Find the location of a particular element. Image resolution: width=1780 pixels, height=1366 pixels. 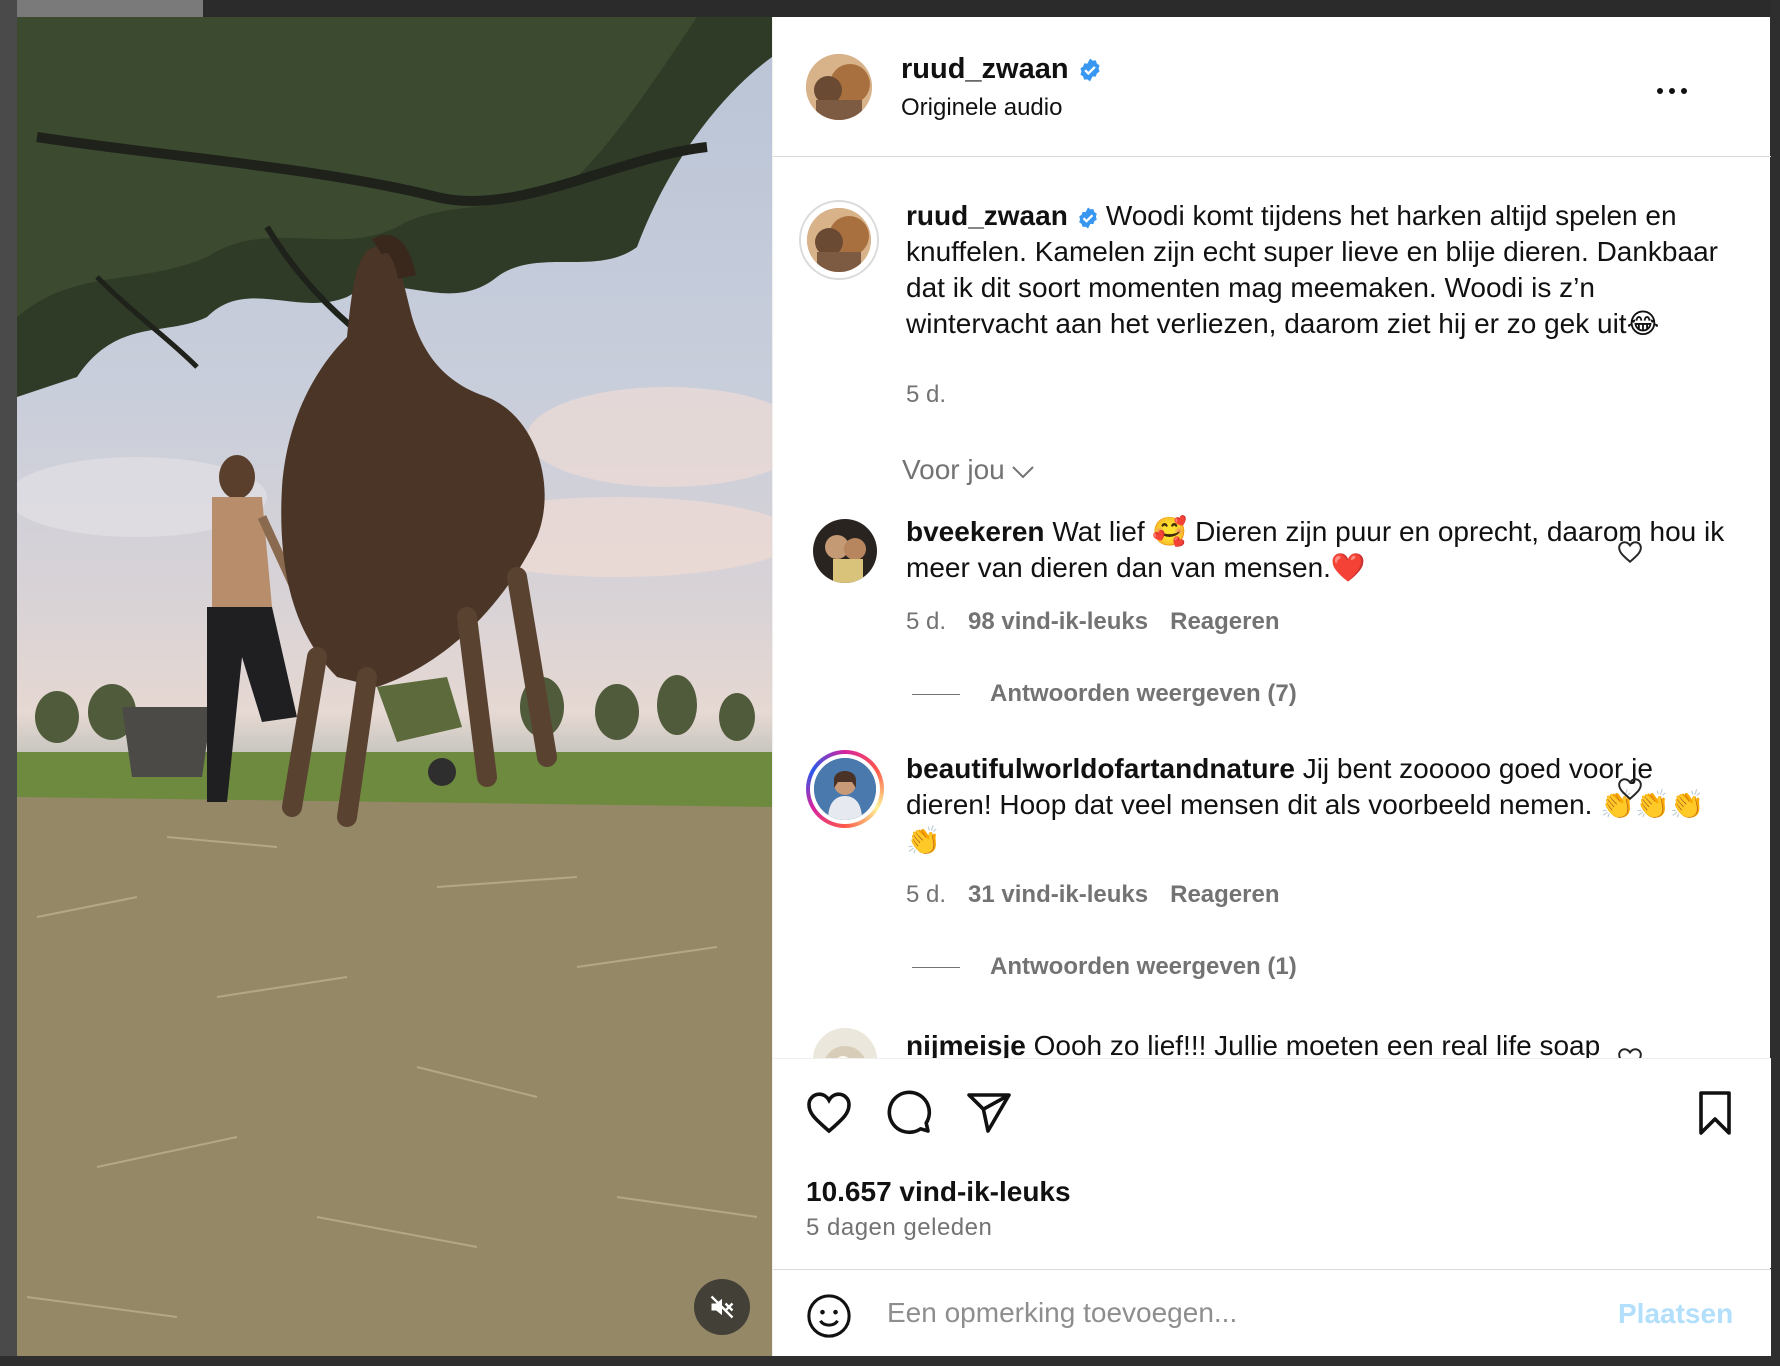

comment-sort-dropdown: Voor jou is located at coordinates (968, 470).